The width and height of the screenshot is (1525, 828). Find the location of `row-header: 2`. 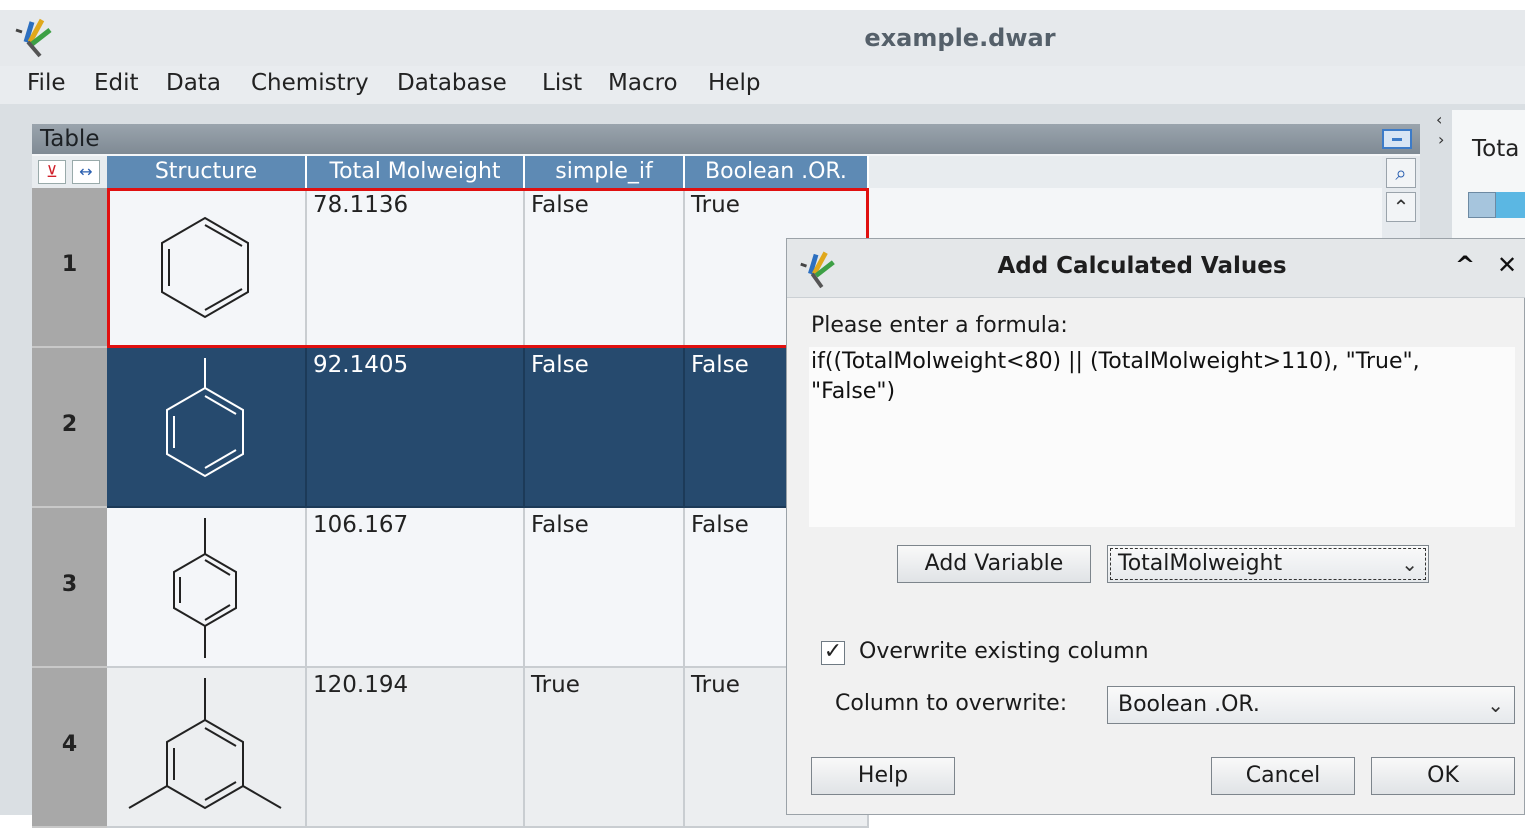

row-header: 2 is located at coordinates (69, 428).